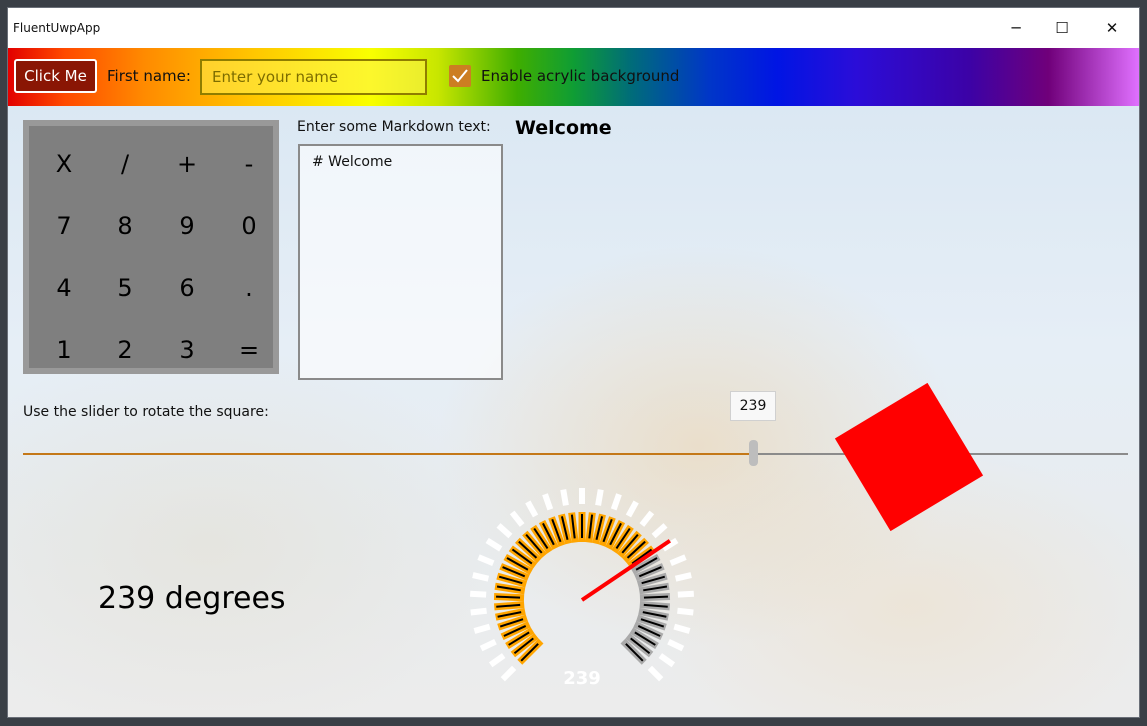 The width and height of the screenshot is (1147, 726). Describe the element at coordinates (388, 454) in the screenshot. I see `slider-fill` at that location.